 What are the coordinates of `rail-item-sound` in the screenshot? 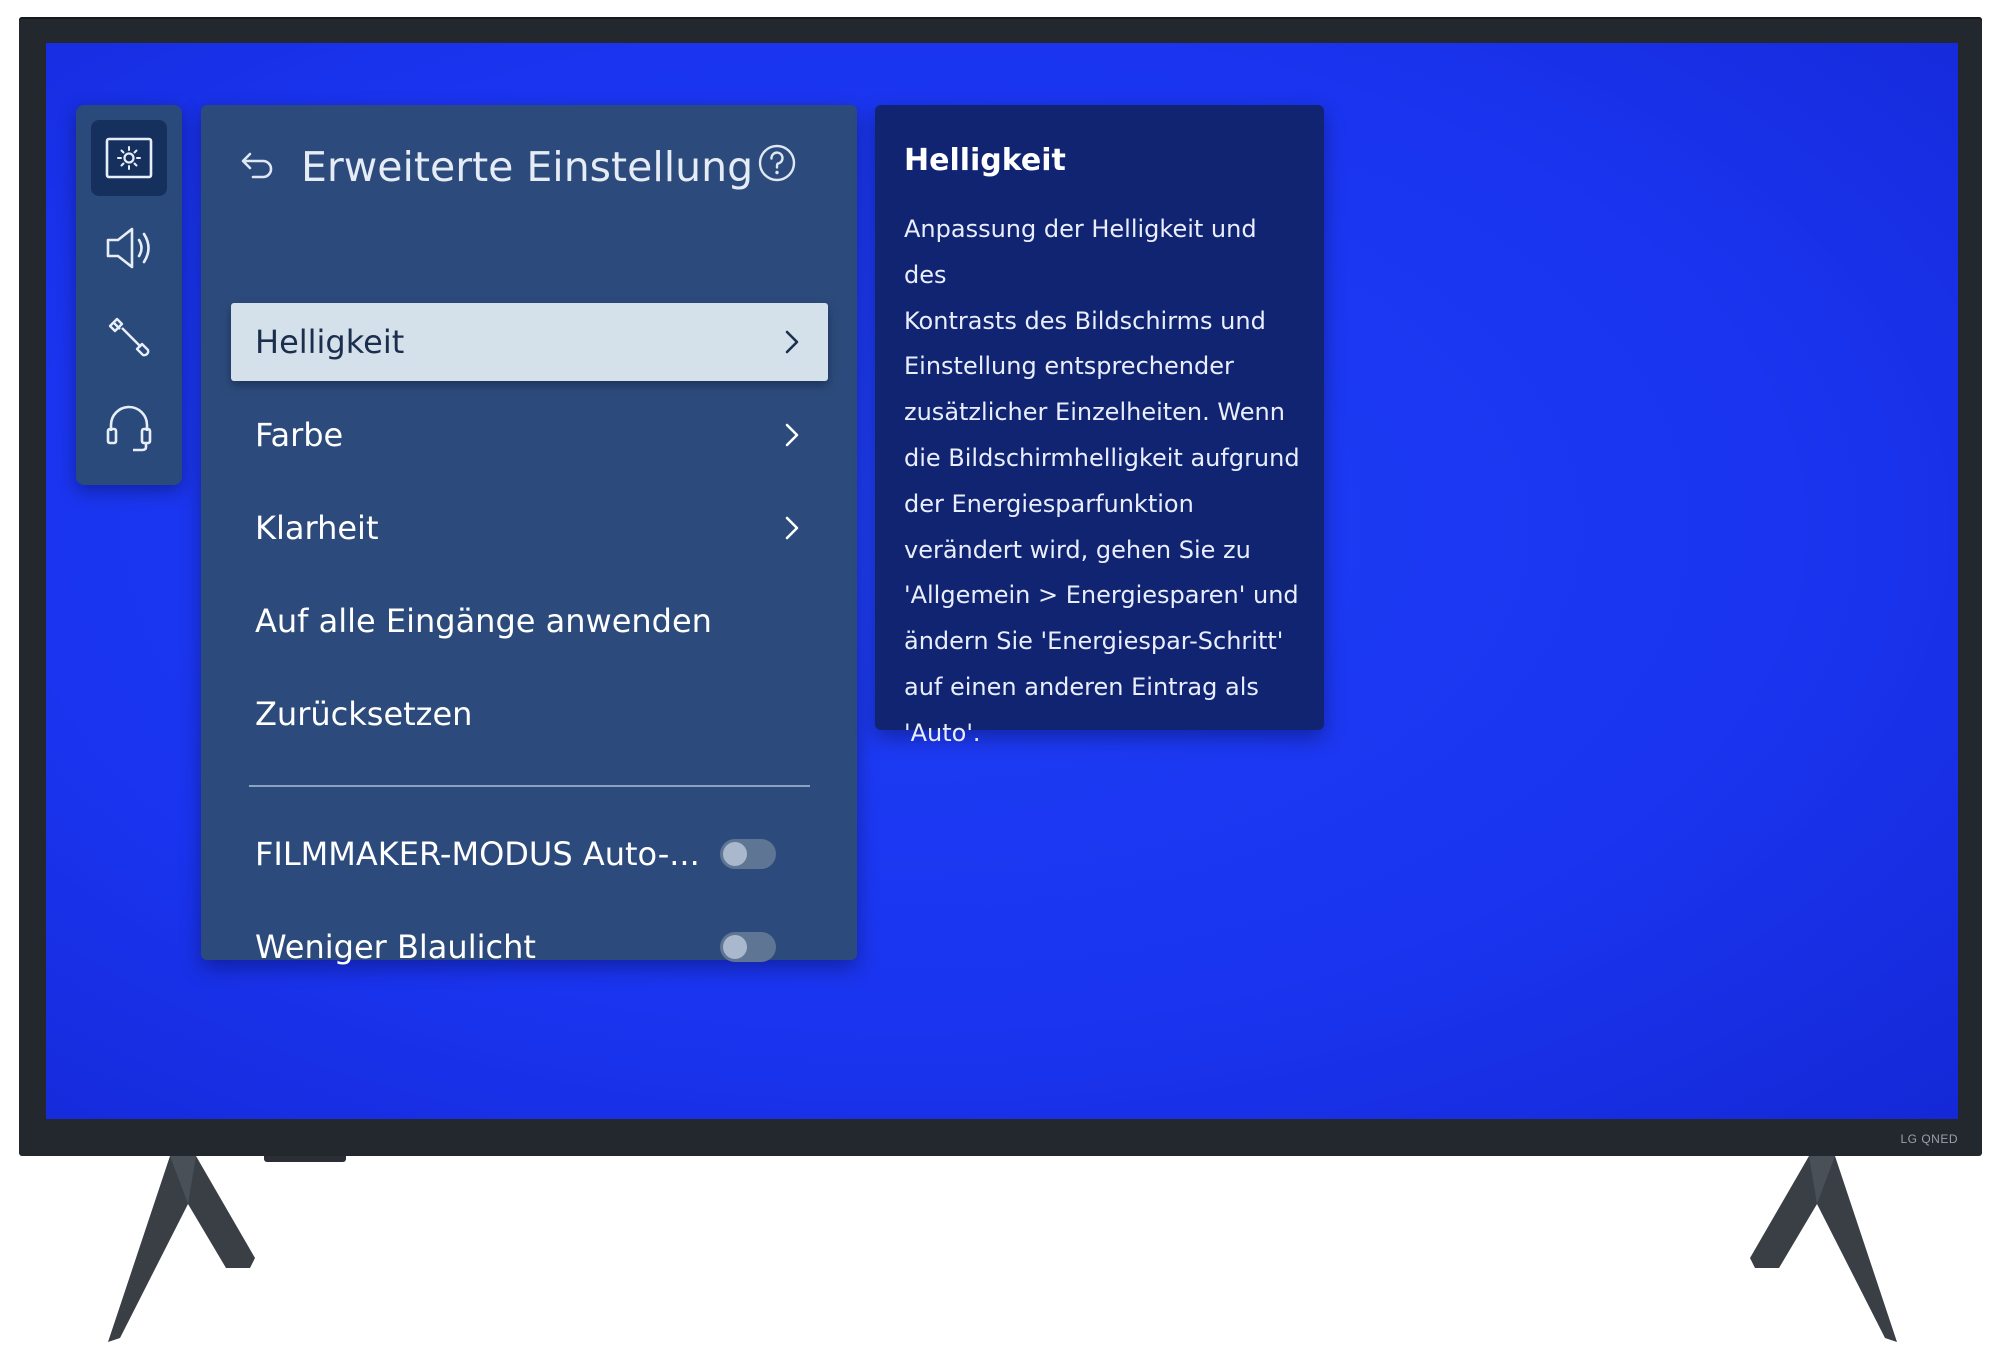 It's located at (129, 248).